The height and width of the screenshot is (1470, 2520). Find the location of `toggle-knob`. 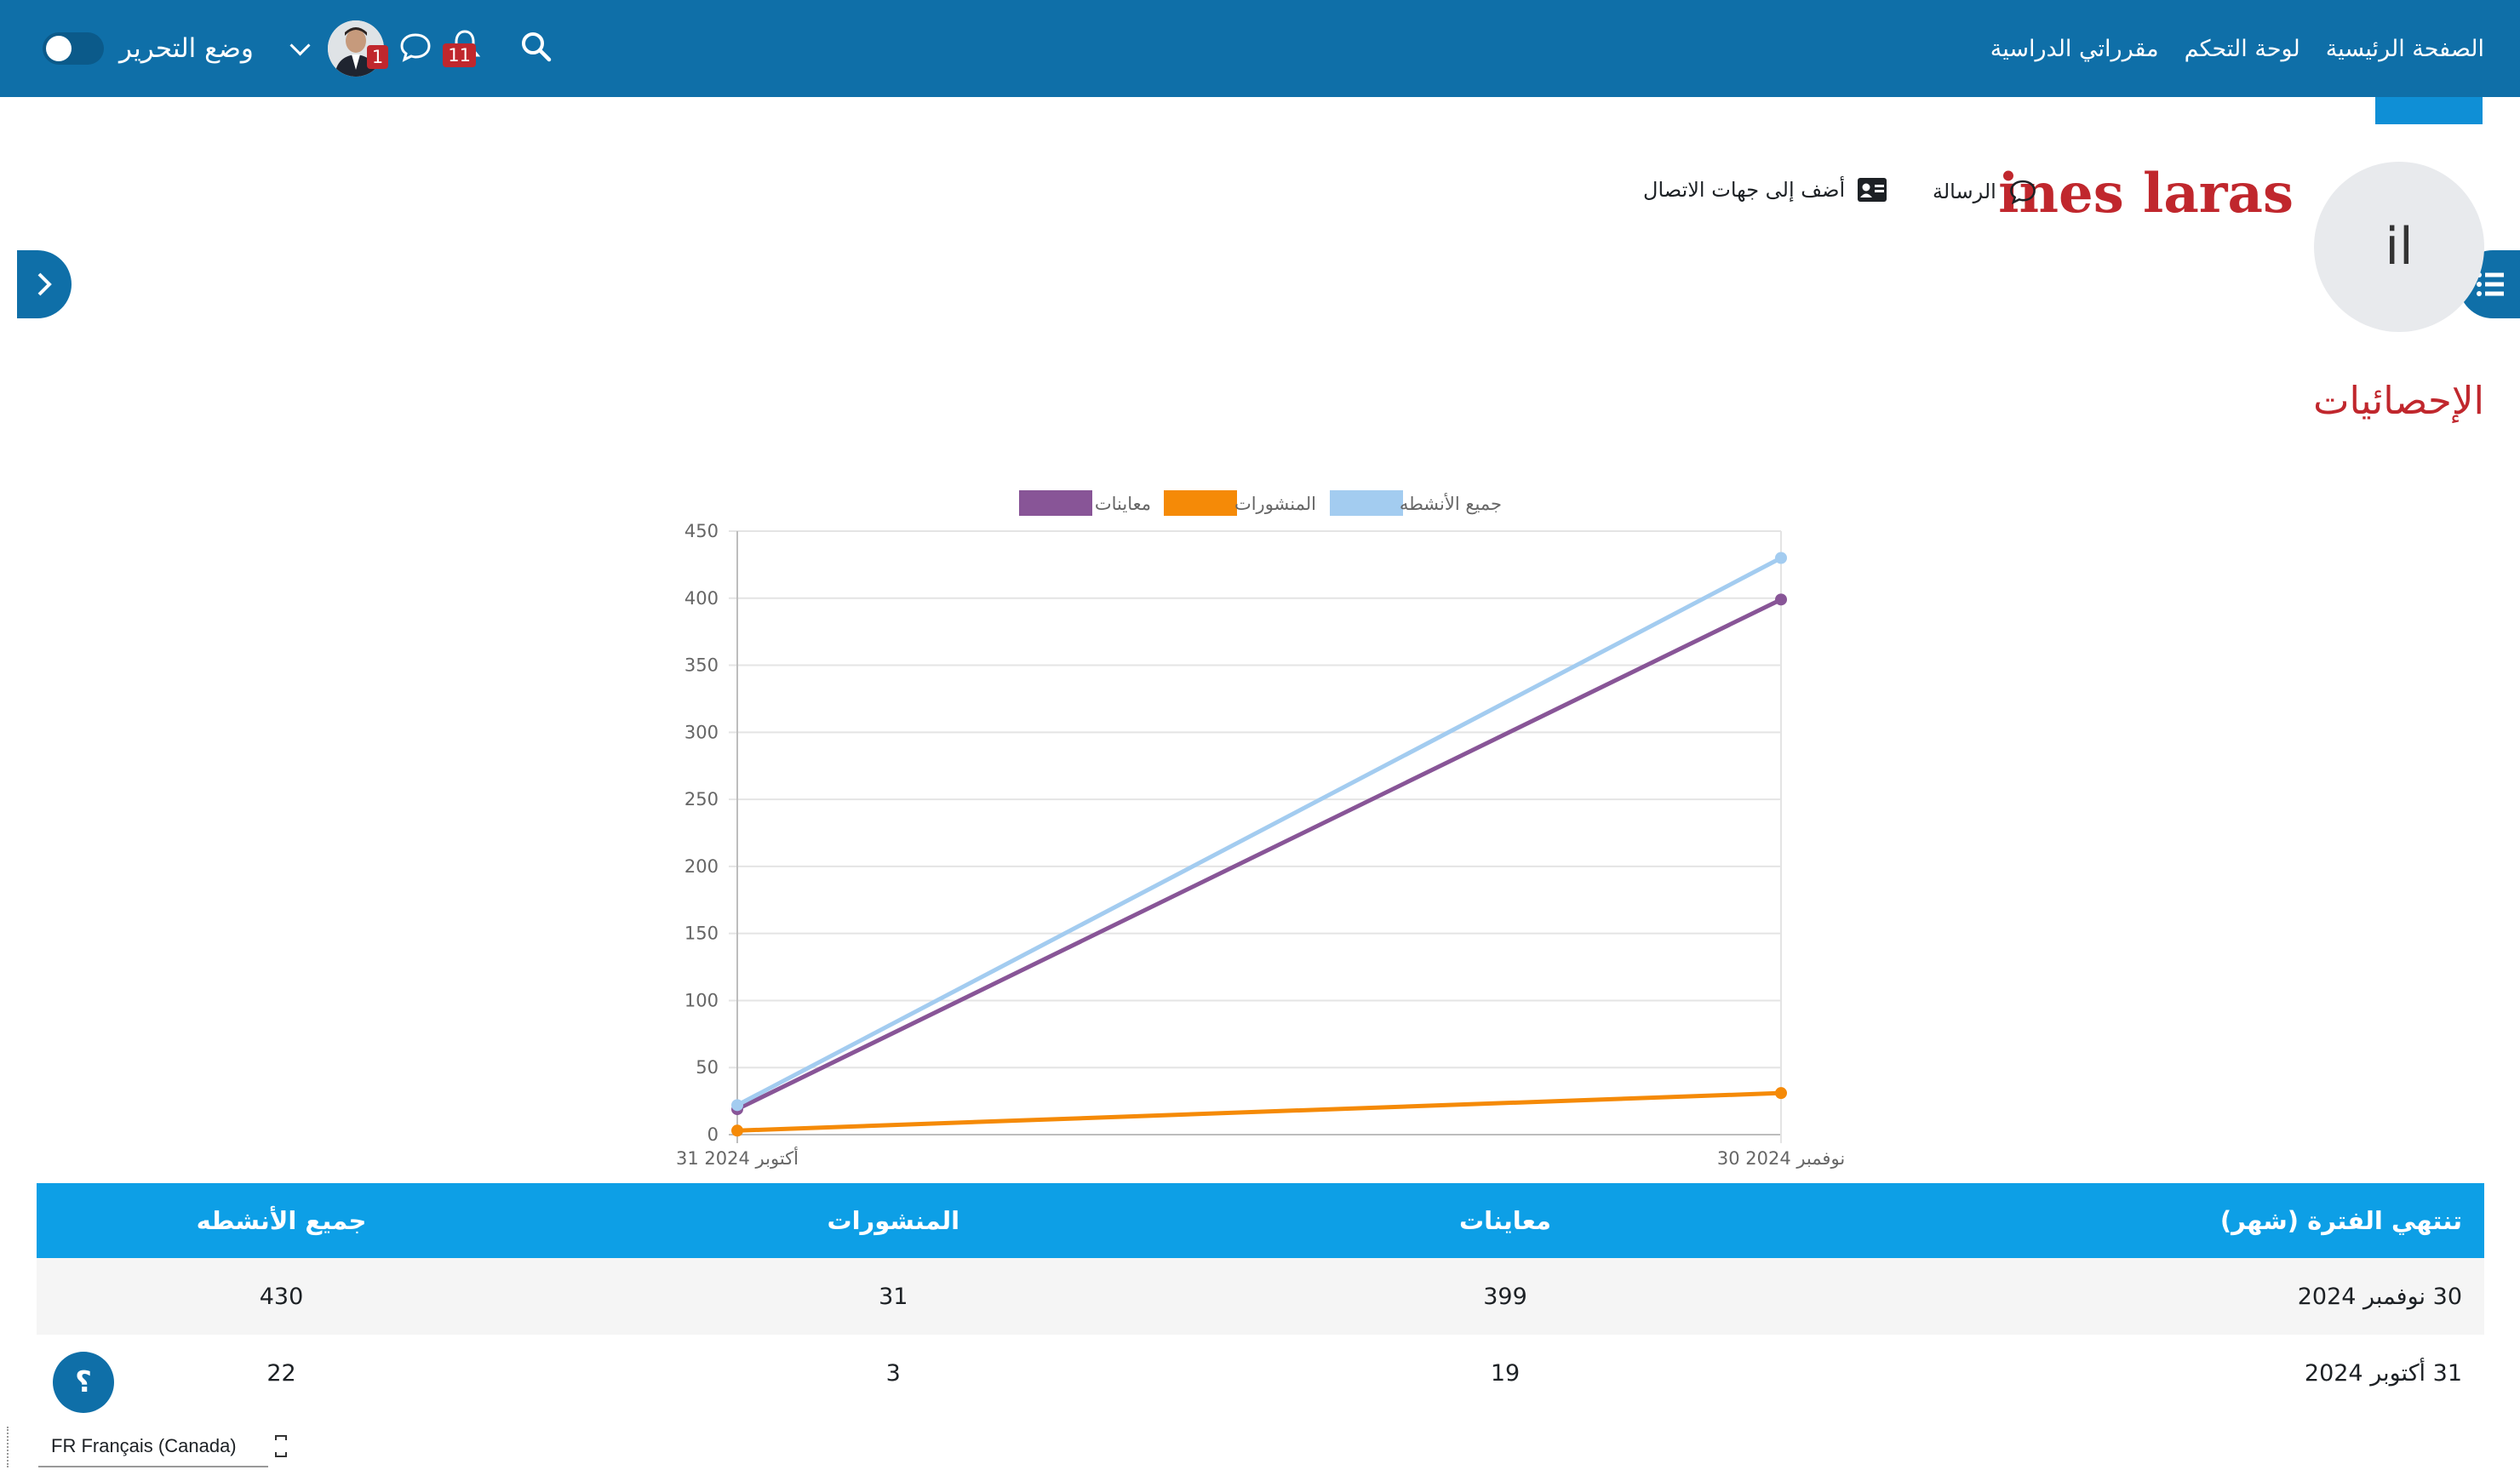

toggle-knob is located at coordinates (59, 48).